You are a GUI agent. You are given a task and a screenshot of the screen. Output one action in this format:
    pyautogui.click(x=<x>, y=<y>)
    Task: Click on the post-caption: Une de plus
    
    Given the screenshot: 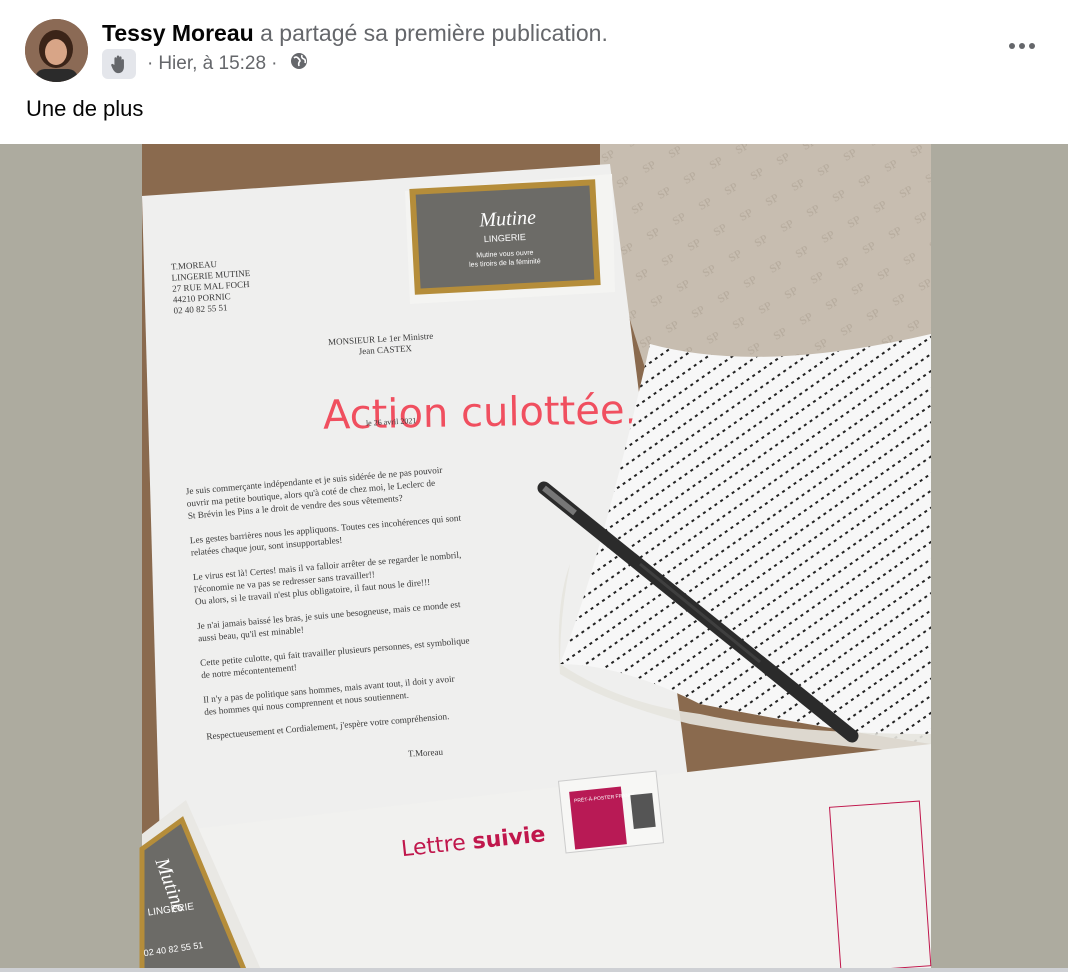 What is the action you would take?
    pyautogui.click(x=85, y=108)
    